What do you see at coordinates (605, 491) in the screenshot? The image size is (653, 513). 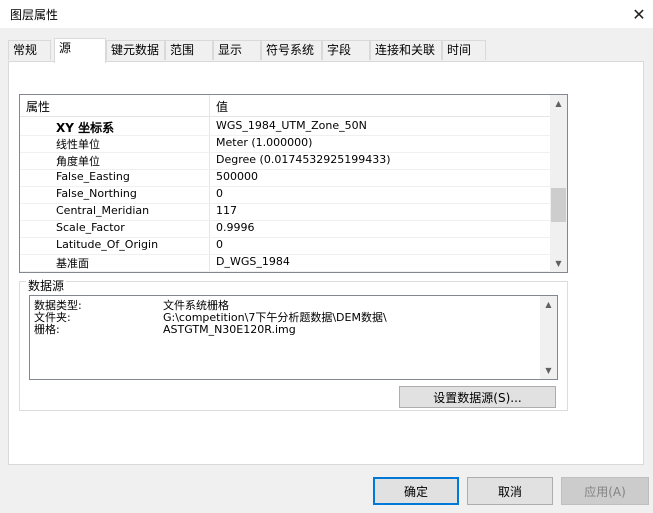 I see `apply-button: 应用(A)` at bounding box center [605, 491].